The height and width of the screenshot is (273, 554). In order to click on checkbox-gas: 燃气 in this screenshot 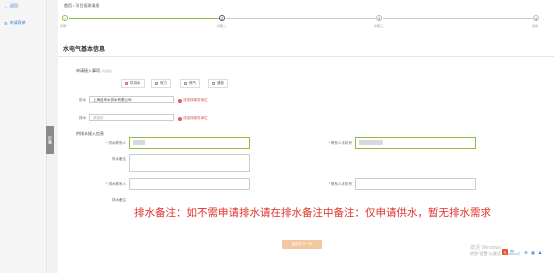, I will do `click(190, 83)`.